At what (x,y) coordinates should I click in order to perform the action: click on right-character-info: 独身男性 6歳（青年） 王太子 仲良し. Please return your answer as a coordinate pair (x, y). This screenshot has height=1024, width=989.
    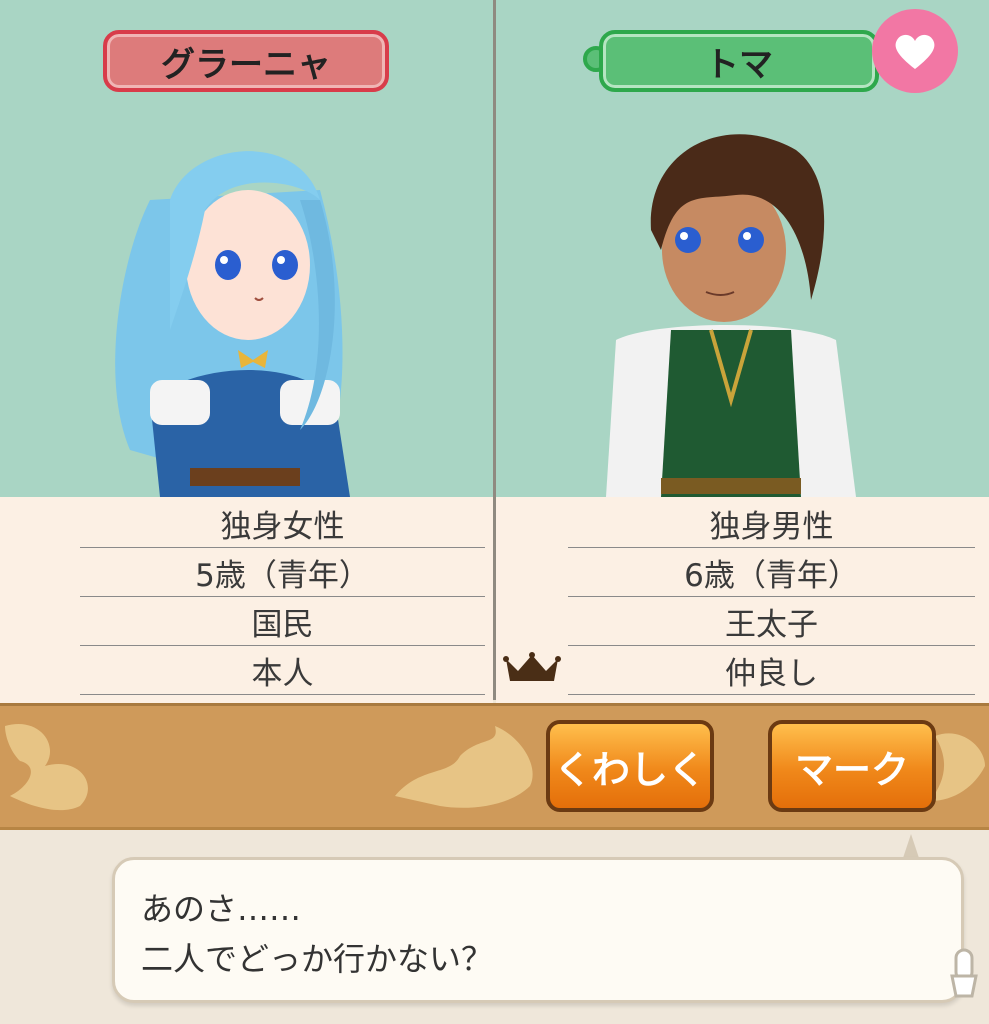
    Looking at the image, I should click on (742, 600).